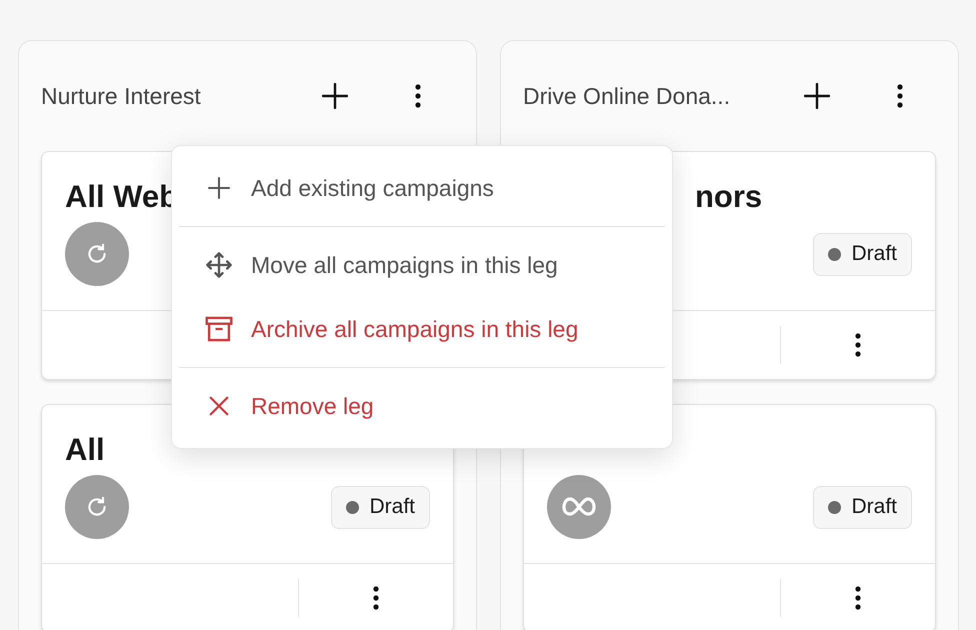  Describe the element at coordinates (422, 329) in the screenshot. I see `menu-item: Archive all campaigns in this leg` at that location.